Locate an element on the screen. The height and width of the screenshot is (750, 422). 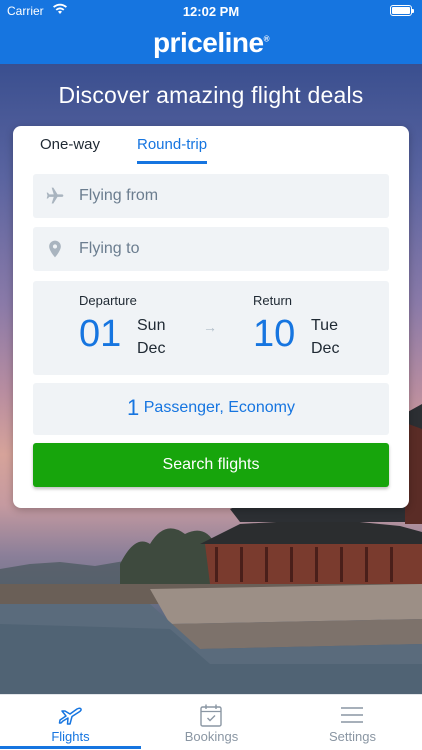
flying-to-field: Flying to is located at coordinates (211, 249).